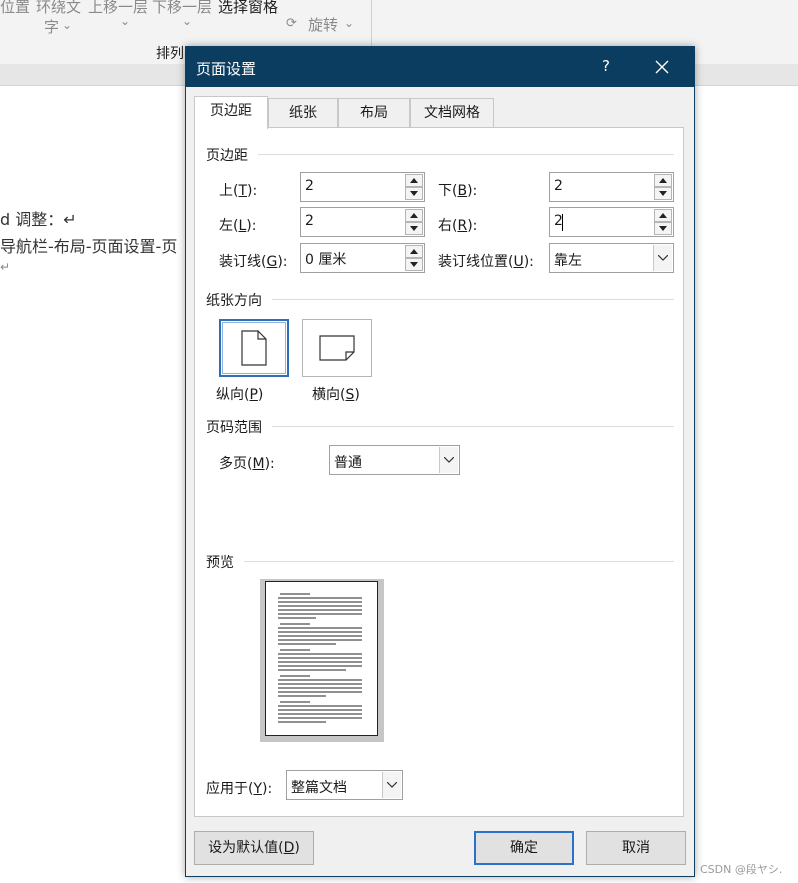  What do you see at coordinates (336, 395) in the screenshot?
I see `landscape-label: 横向(S)` at bounding box center [336, 395].